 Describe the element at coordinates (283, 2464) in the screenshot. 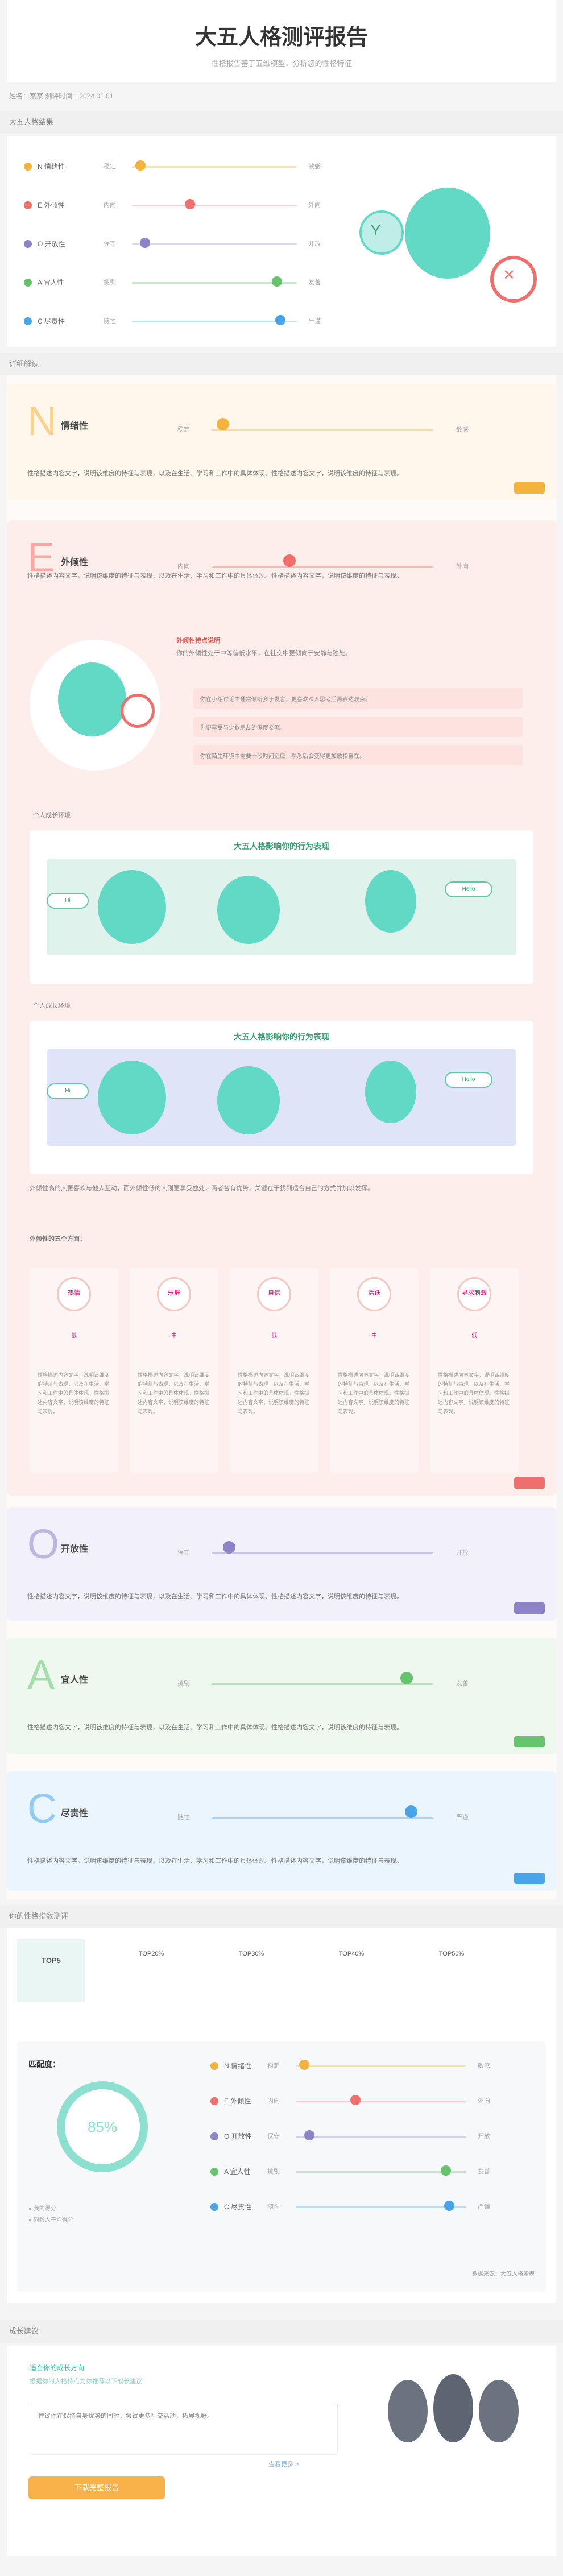

I see `advice-link: 查看更多 >` at that location.